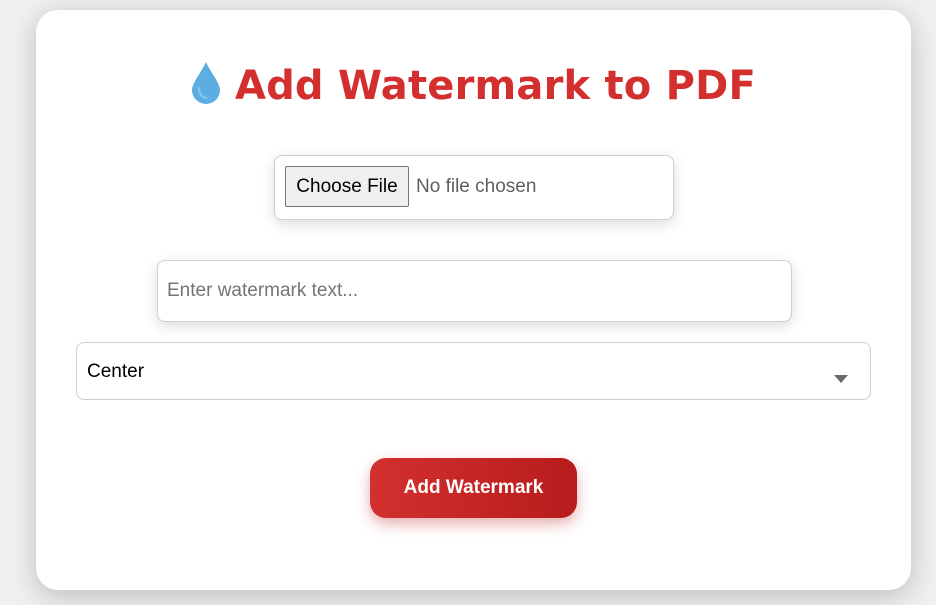  I want to click on droplet-icon, so click(205, 83).